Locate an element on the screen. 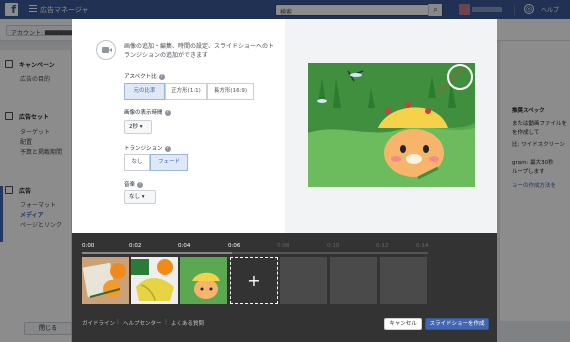  timeline-tick: 0:08 is located at coordinates (283, 246).